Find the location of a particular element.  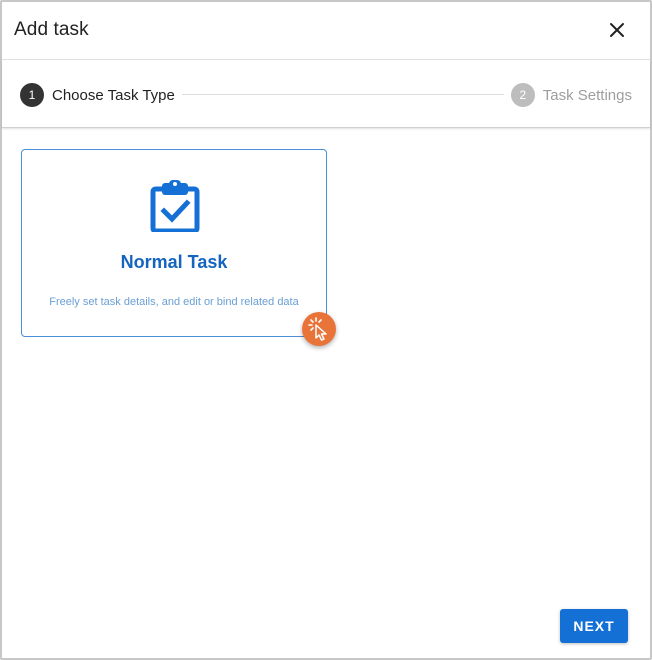

cursor-click-icon is located at coordinates (317, 329).